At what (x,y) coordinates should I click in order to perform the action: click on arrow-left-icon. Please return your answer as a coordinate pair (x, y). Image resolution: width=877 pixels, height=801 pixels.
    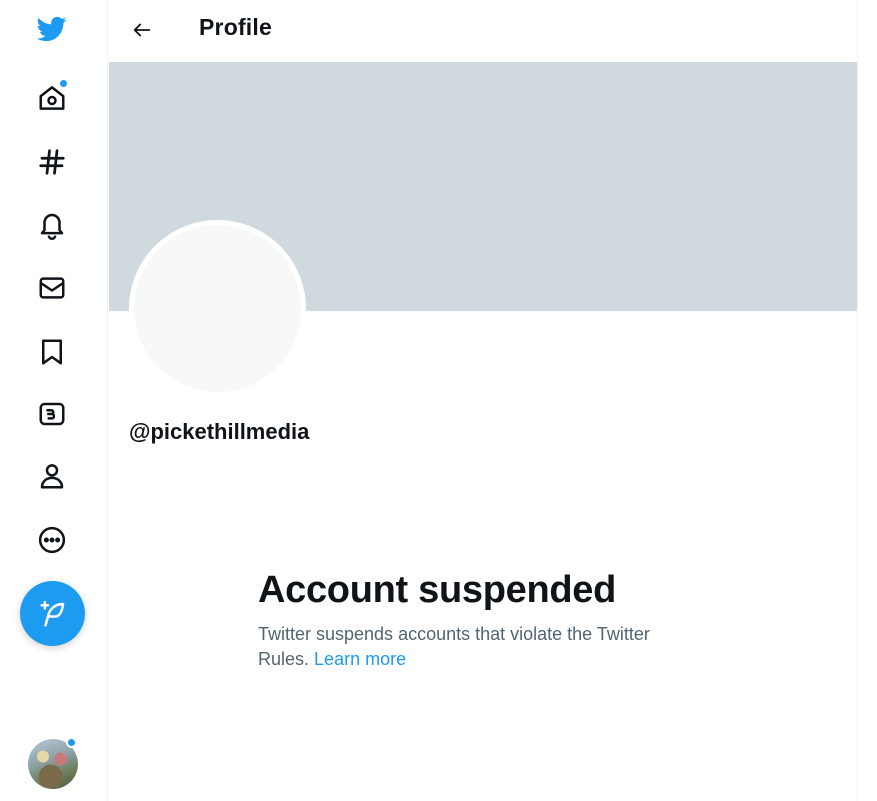
    Looking at the image, I should click on (142, 30).